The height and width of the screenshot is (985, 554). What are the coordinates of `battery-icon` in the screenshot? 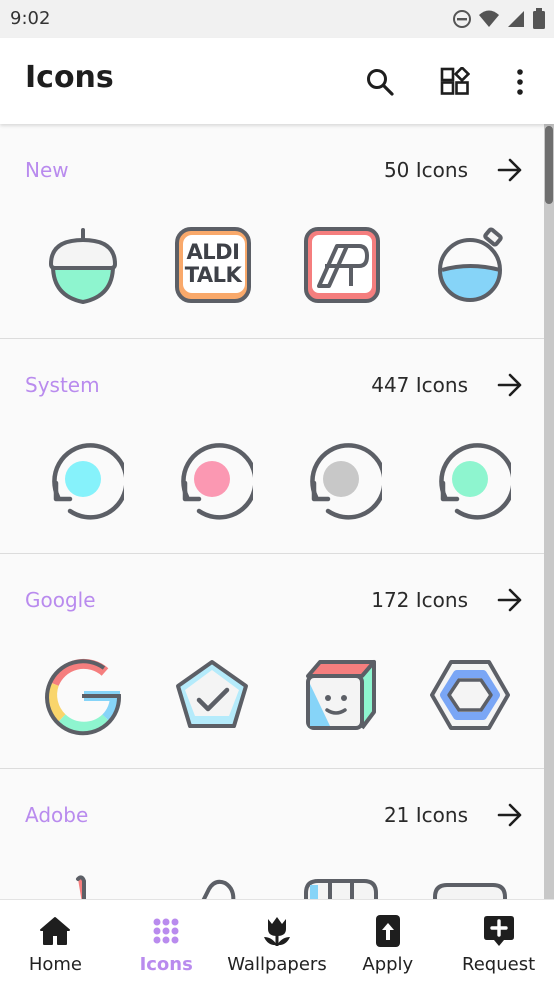 It's located at (539, 18).